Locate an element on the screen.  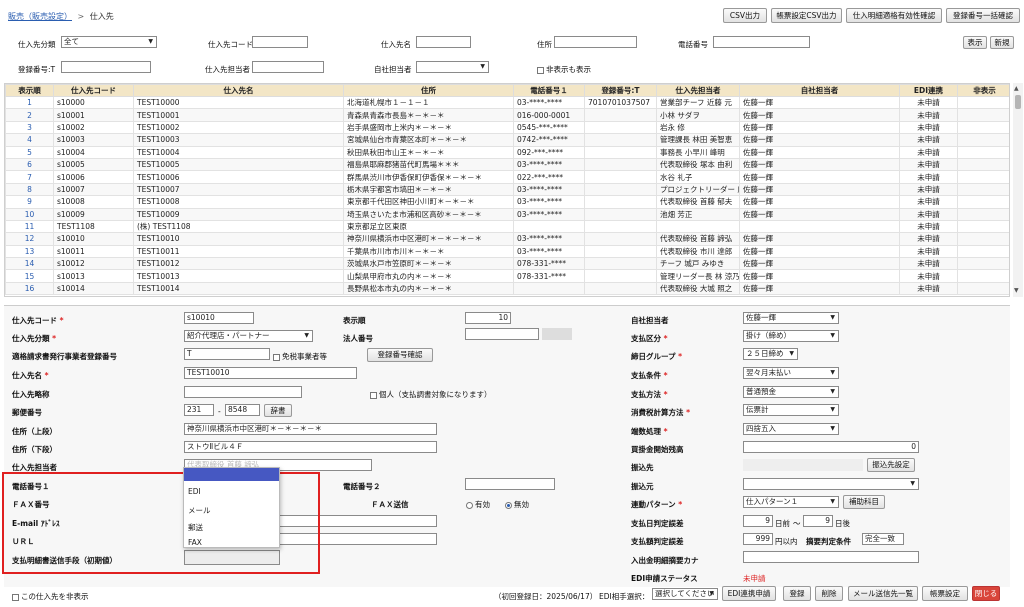
detail-addr2-input: ストウⅡビル４Ｆ is located at coordinates (310, 447).